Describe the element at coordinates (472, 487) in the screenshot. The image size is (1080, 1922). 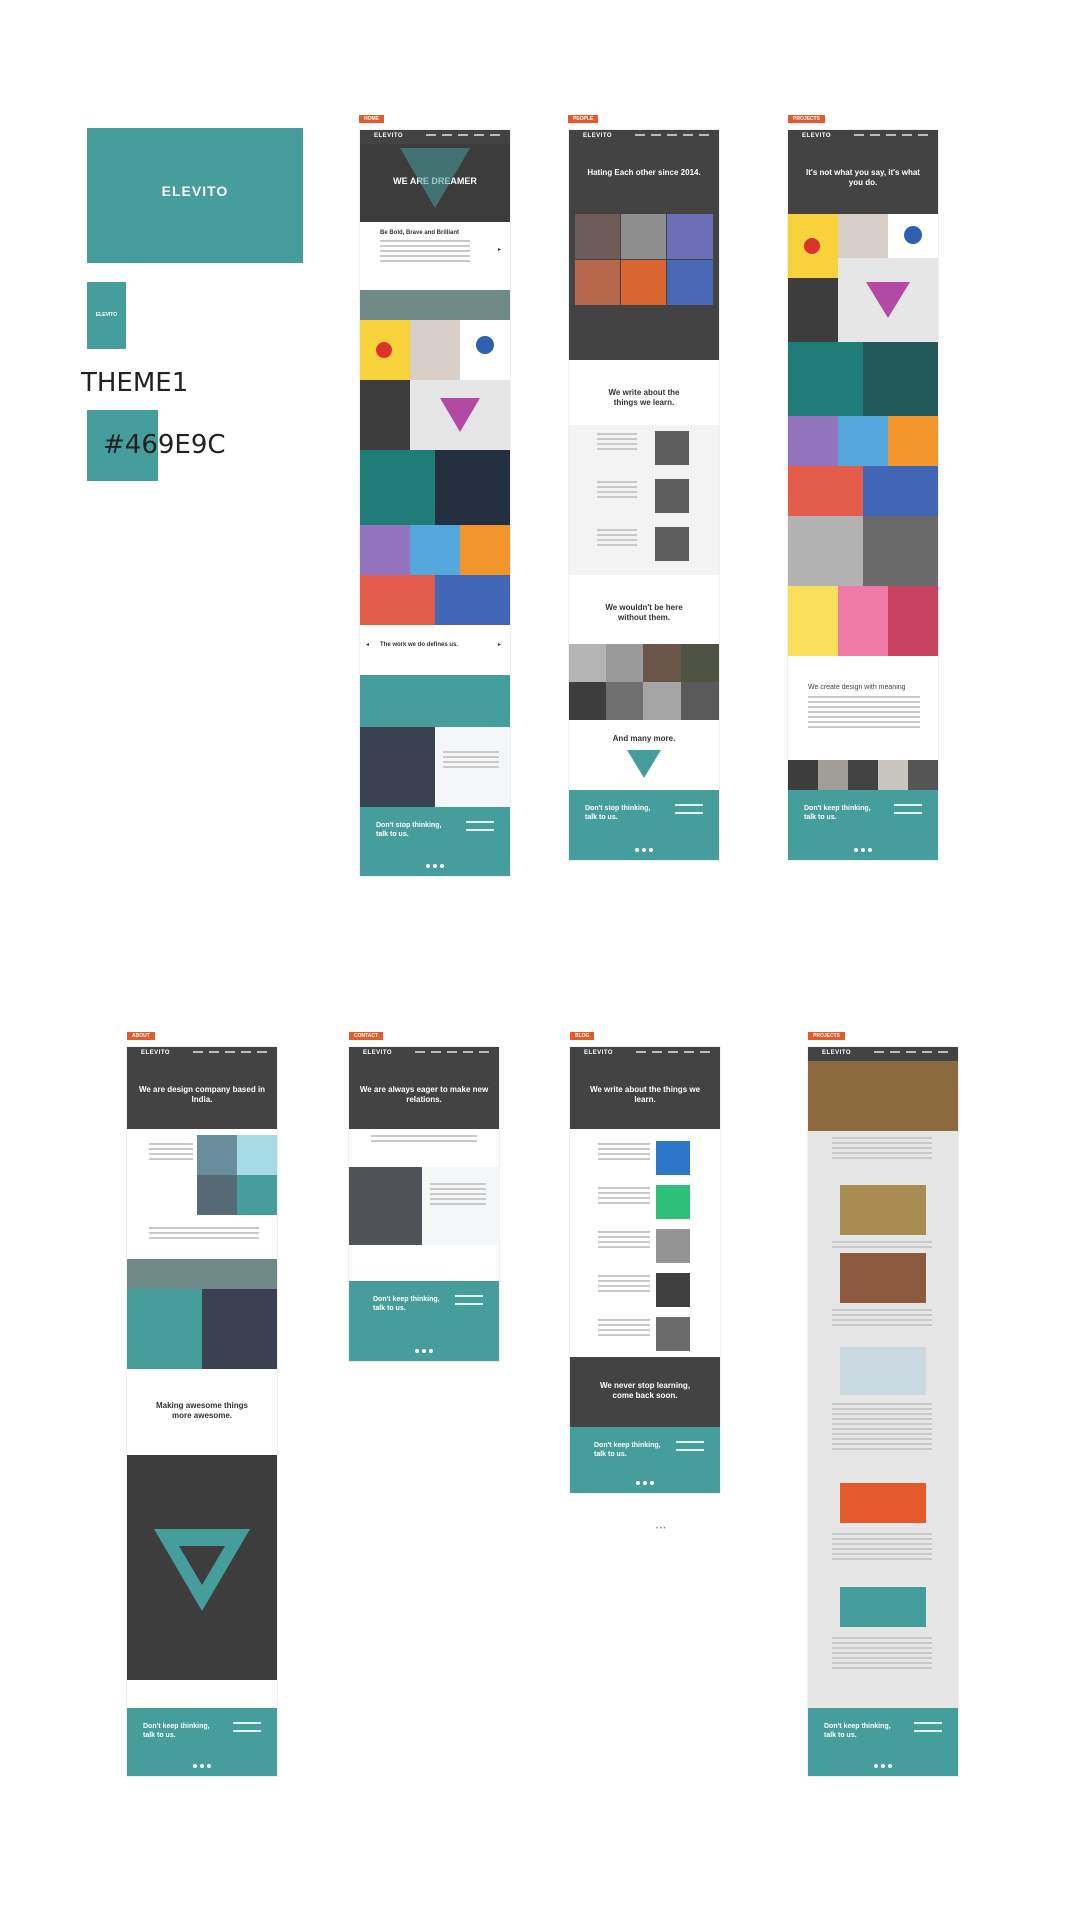
I see `tile-phone` at that location.